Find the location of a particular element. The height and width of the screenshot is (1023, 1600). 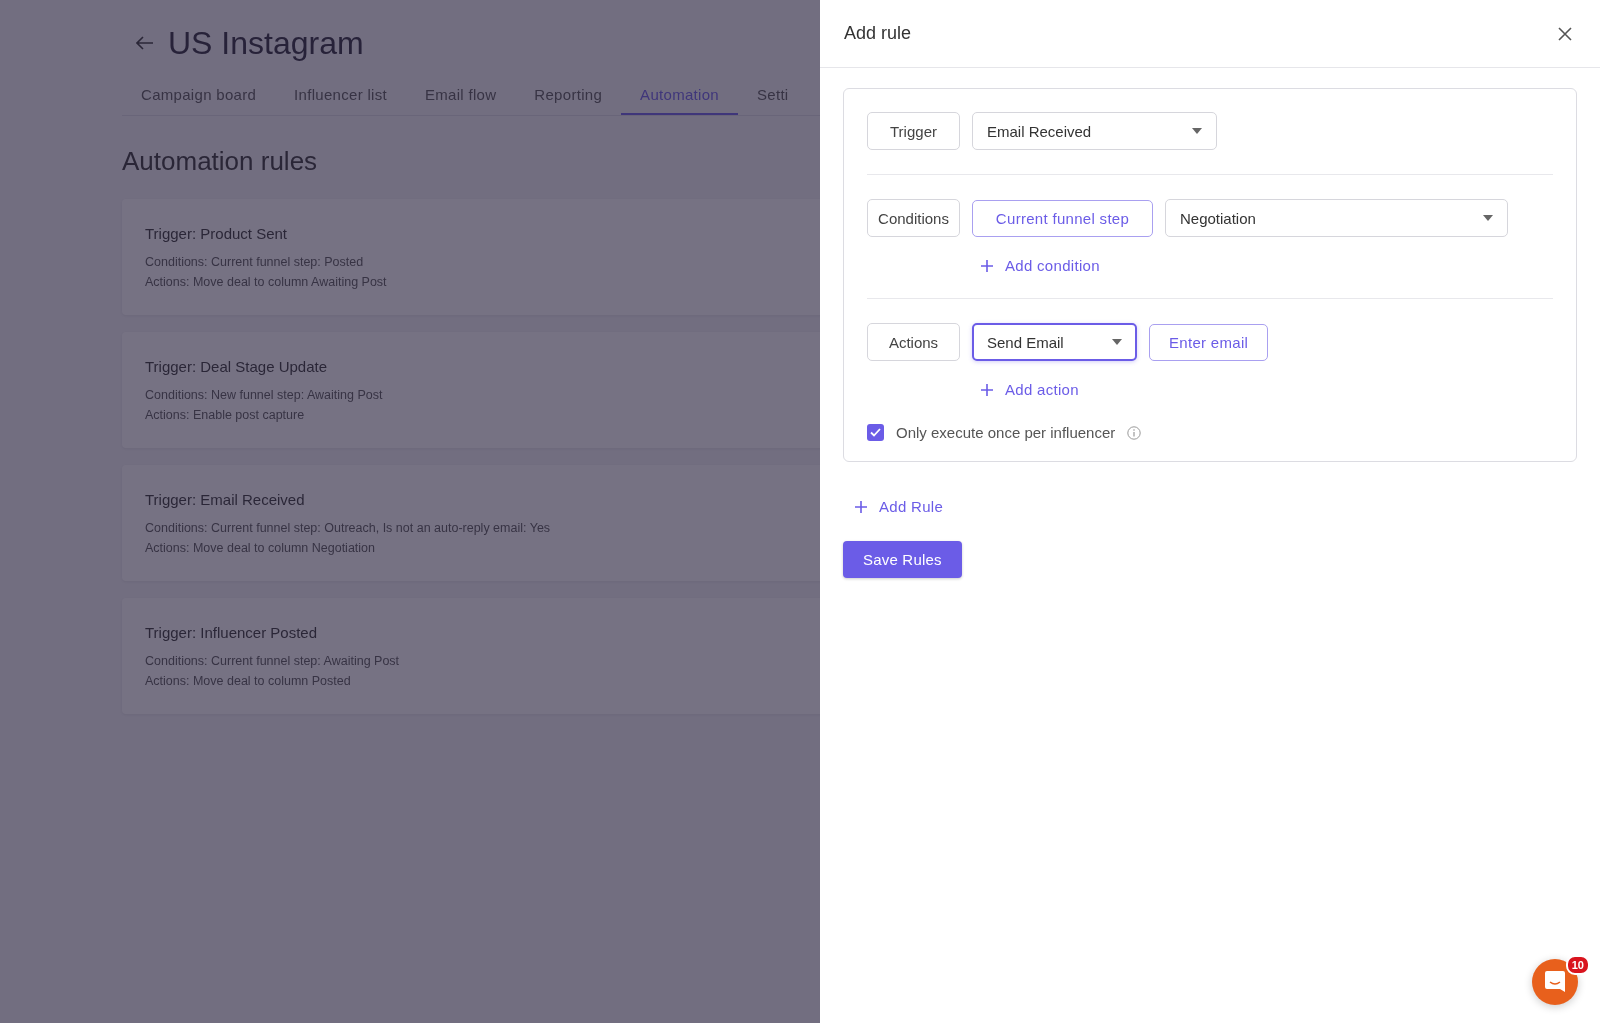

section-title: Automation rules is located at coordinates (220, 161).